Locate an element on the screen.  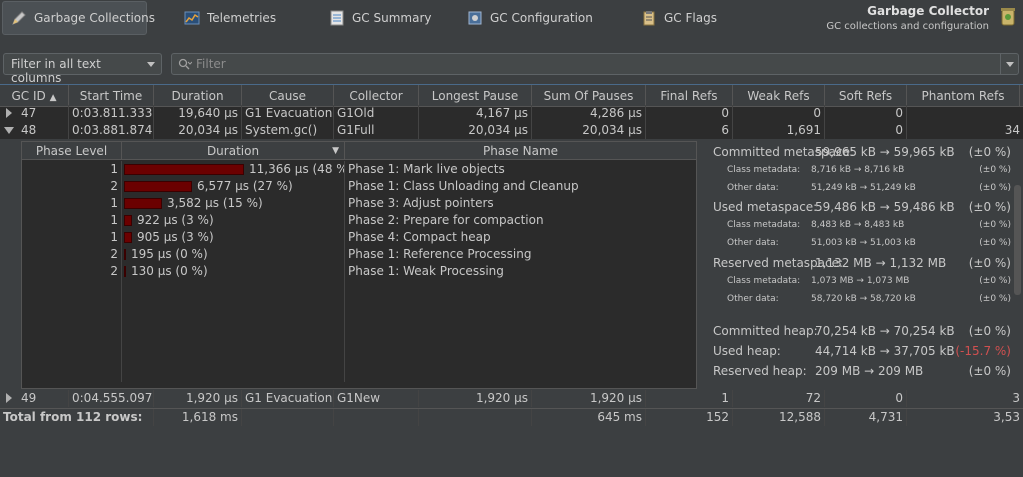
col-start-time: Start Time is located at coordinates (111, 96).